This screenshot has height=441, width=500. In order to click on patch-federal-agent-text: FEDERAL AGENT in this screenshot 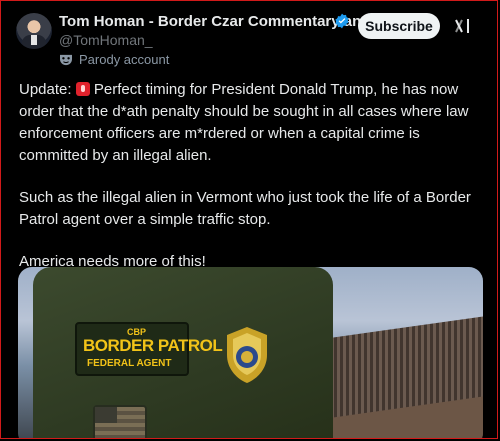, I will do `click(129, 363)`.